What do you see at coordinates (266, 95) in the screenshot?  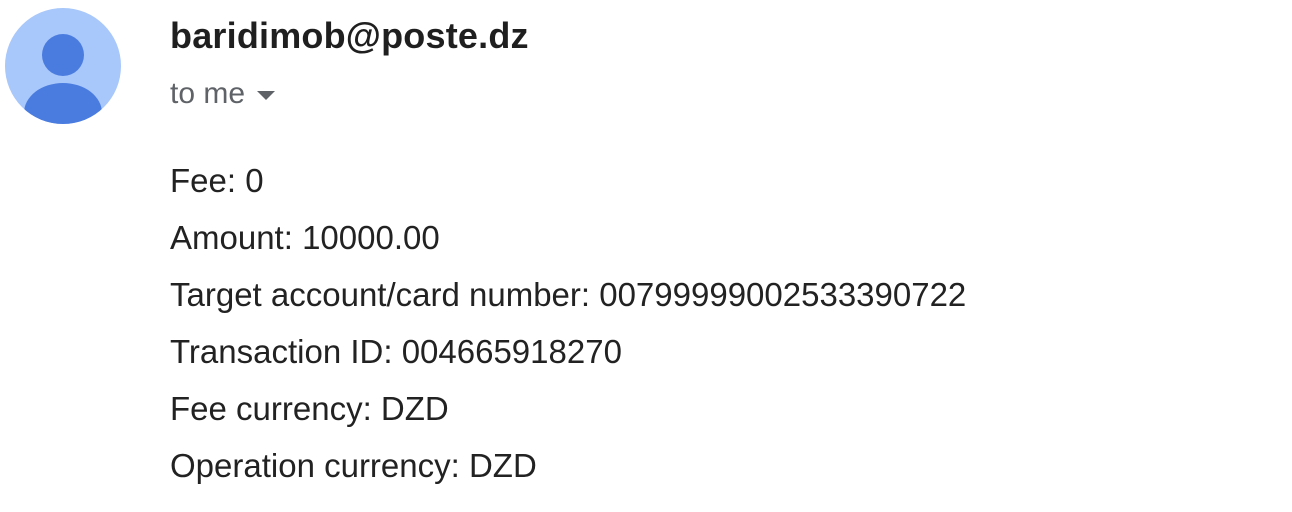 I see `caret-down-icon` at bounding box center [266, 95].